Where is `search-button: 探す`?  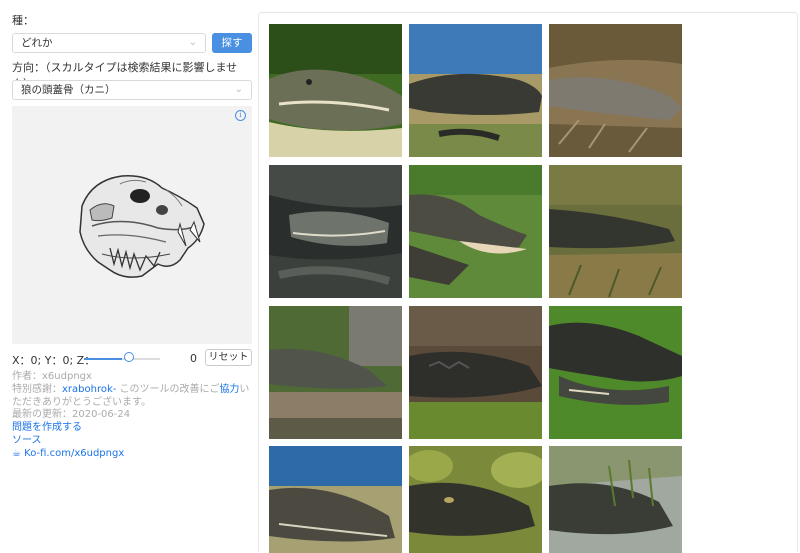 search-button: 探す is located at coordinates (232, 43).